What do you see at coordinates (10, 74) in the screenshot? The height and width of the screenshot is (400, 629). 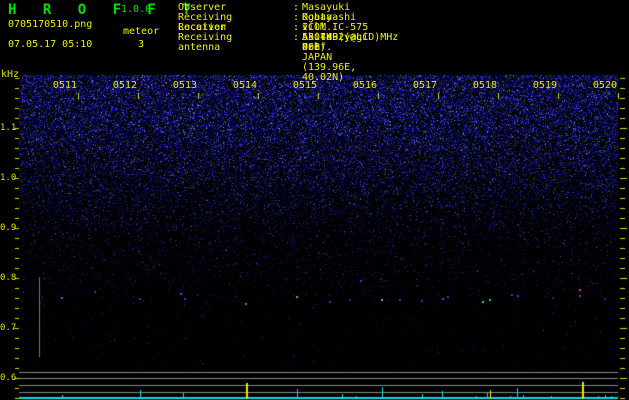 I see `freq-unit-label: kHz` at bounding box center [10, 74].